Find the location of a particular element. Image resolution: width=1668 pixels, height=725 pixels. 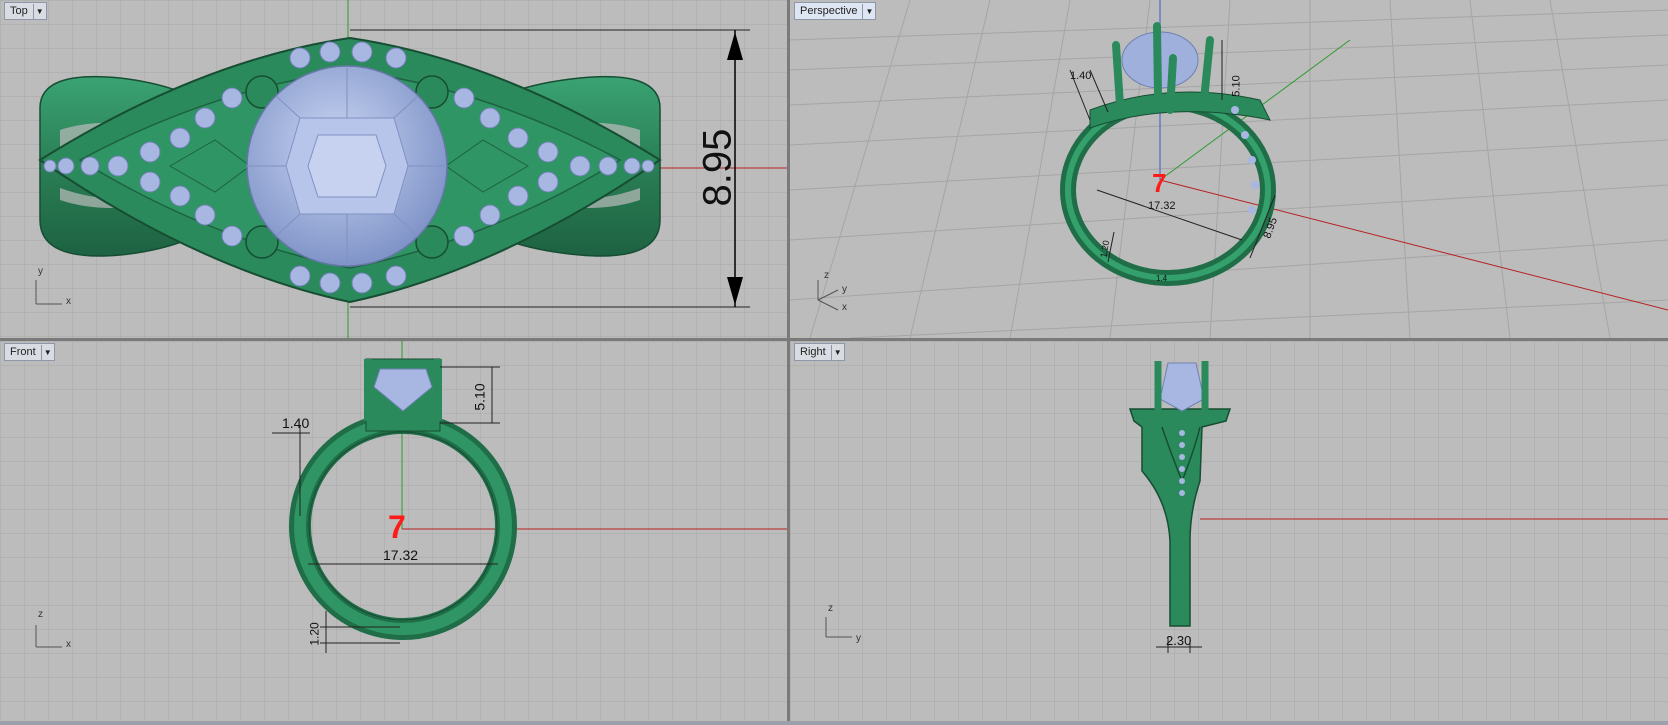

viewport-title: Top is located at coordinates (19, 10).